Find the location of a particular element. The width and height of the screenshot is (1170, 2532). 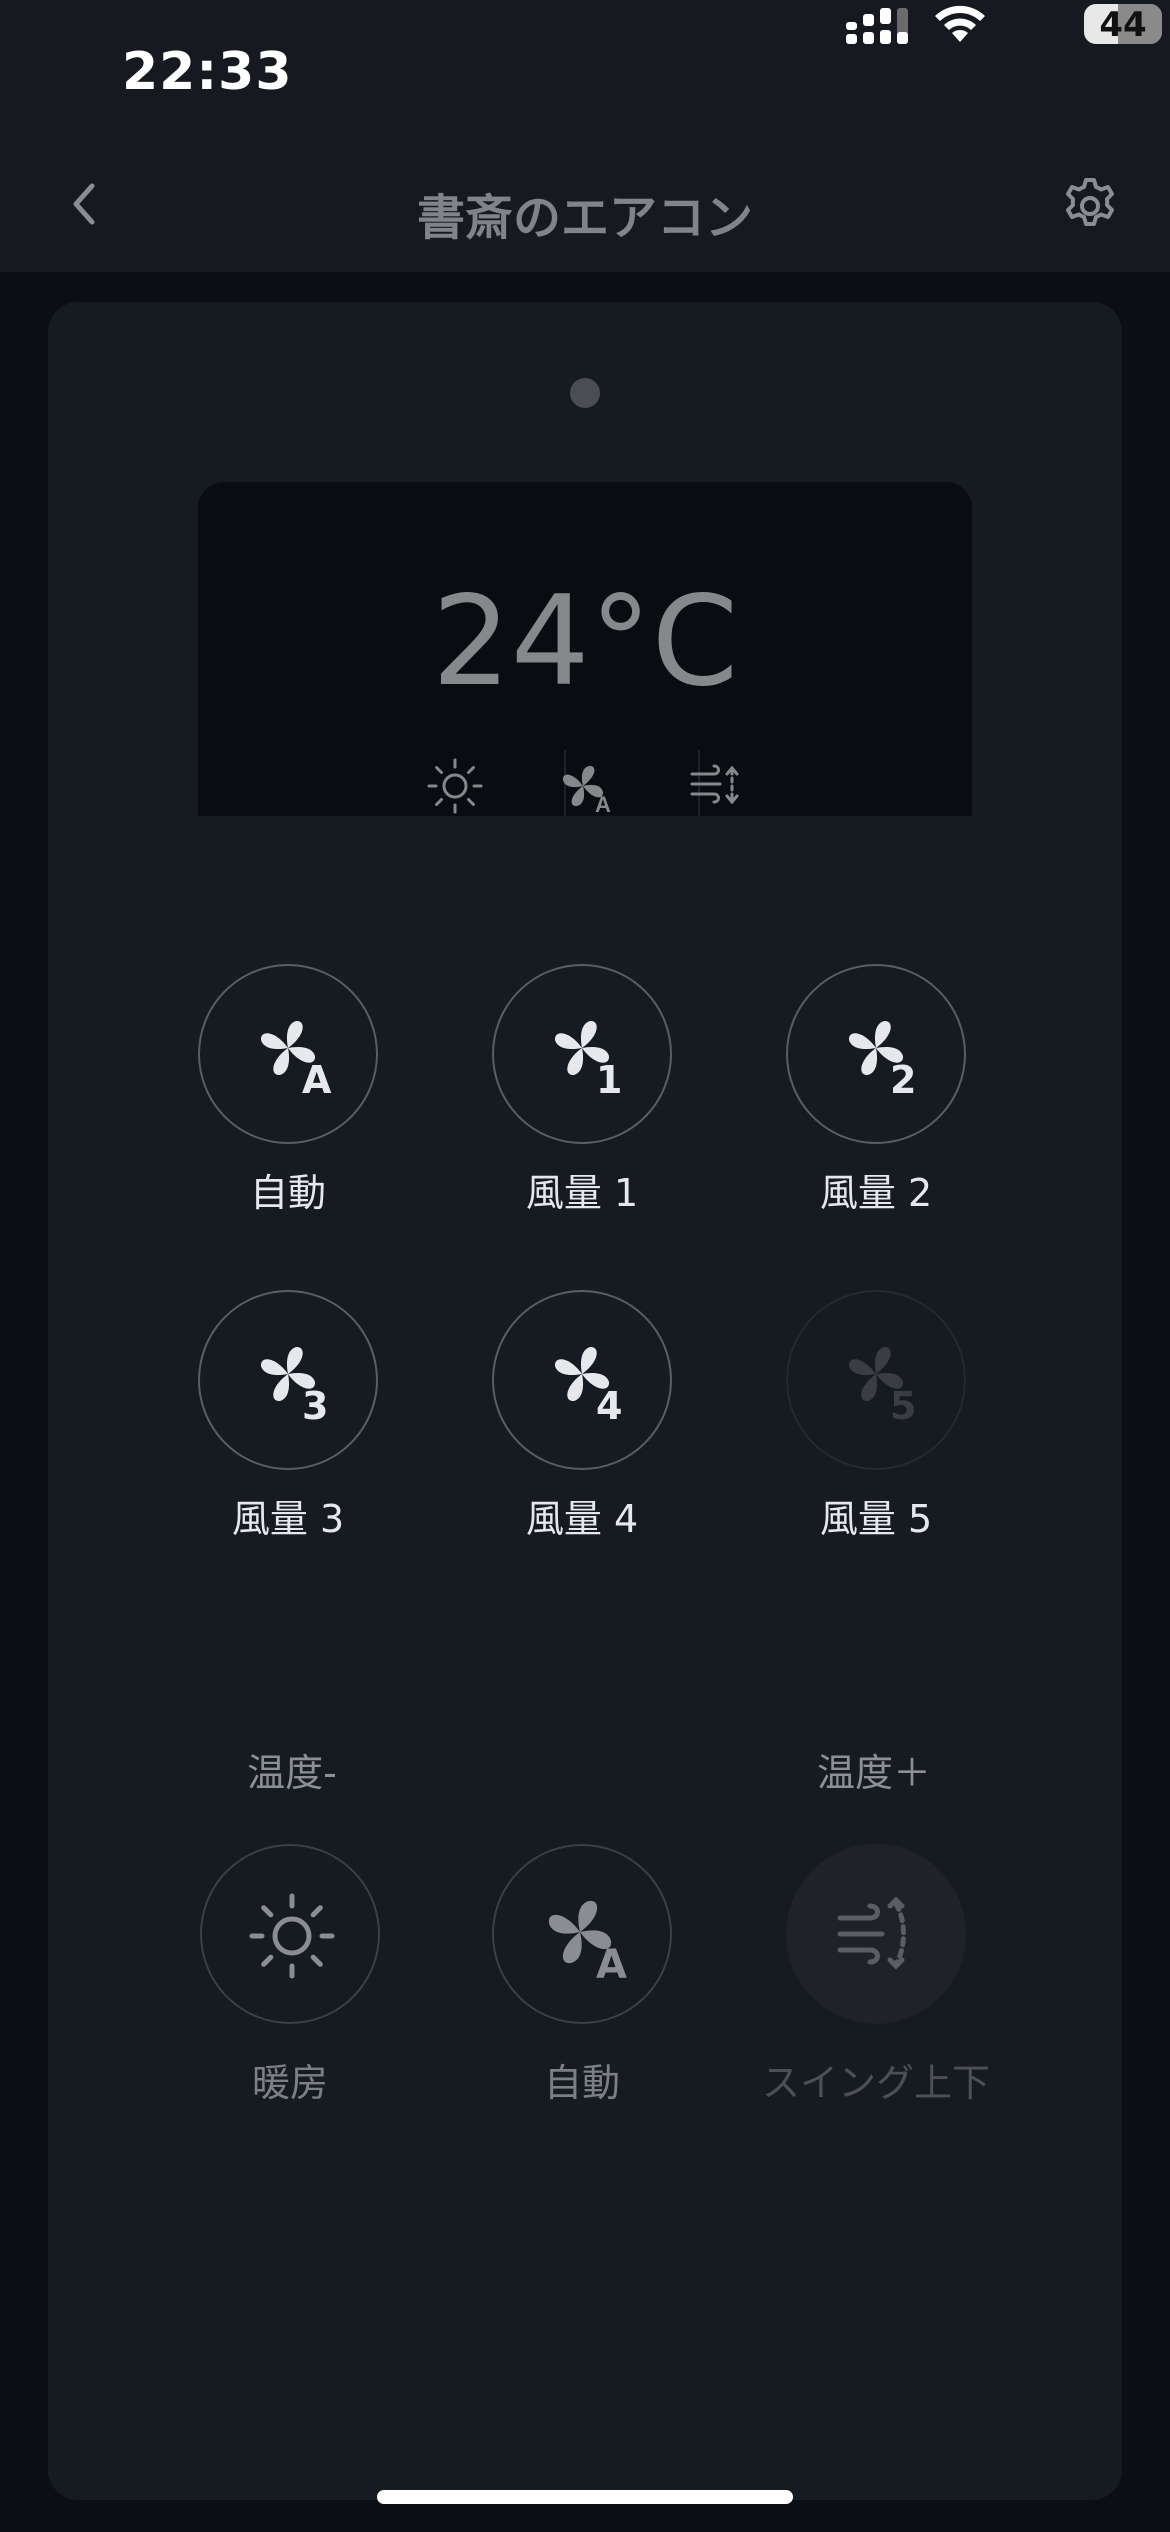

fan-speed-badge: 5 is located at coordinates (903, 1406).